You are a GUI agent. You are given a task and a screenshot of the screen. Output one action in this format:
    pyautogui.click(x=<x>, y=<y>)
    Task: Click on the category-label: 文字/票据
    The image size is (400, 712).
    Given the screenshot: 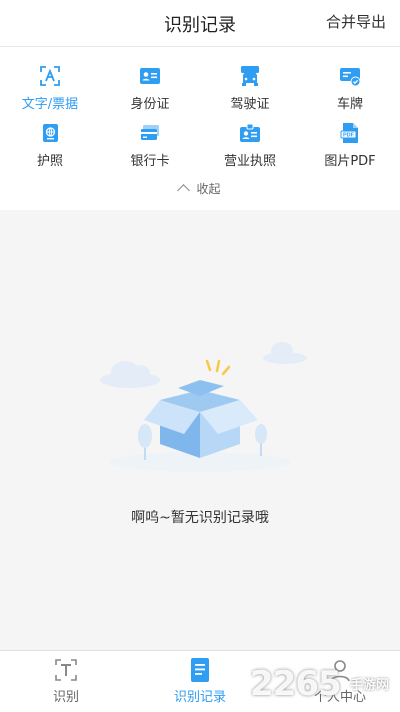 What is the action you would take?
    pyautogui.click(x=50, y=104)
    